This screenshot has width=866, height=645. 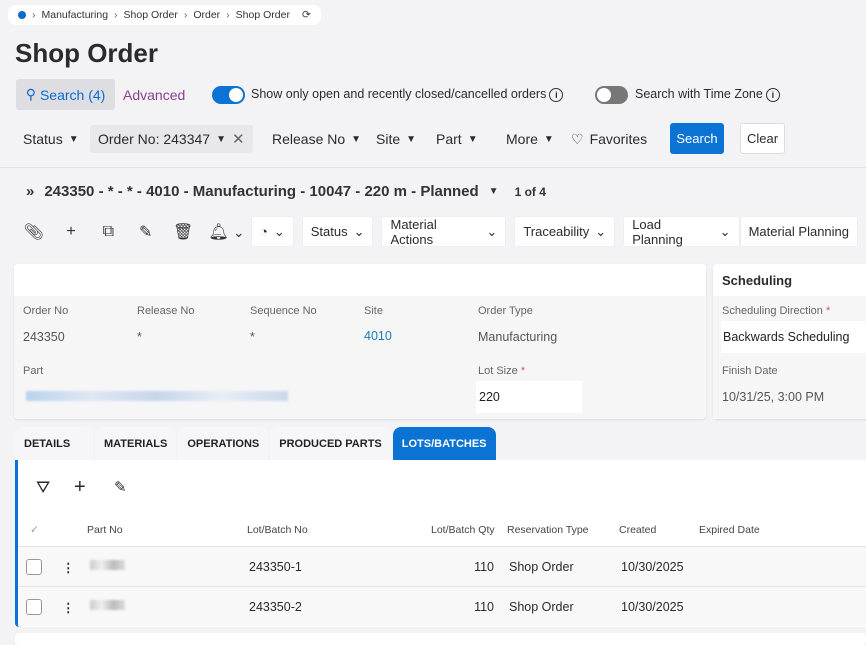 I want to click on created-date: 10/30/2025, so click(x=652, y=567).